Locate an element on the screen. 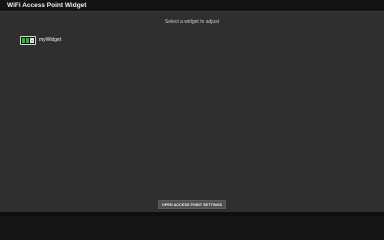 Image resolution: width=384 pixels, height=240 pixels. open-access-point-settings-button: OPEN ACCESS POINT SETTINGS is located at coordinates (192, 204).